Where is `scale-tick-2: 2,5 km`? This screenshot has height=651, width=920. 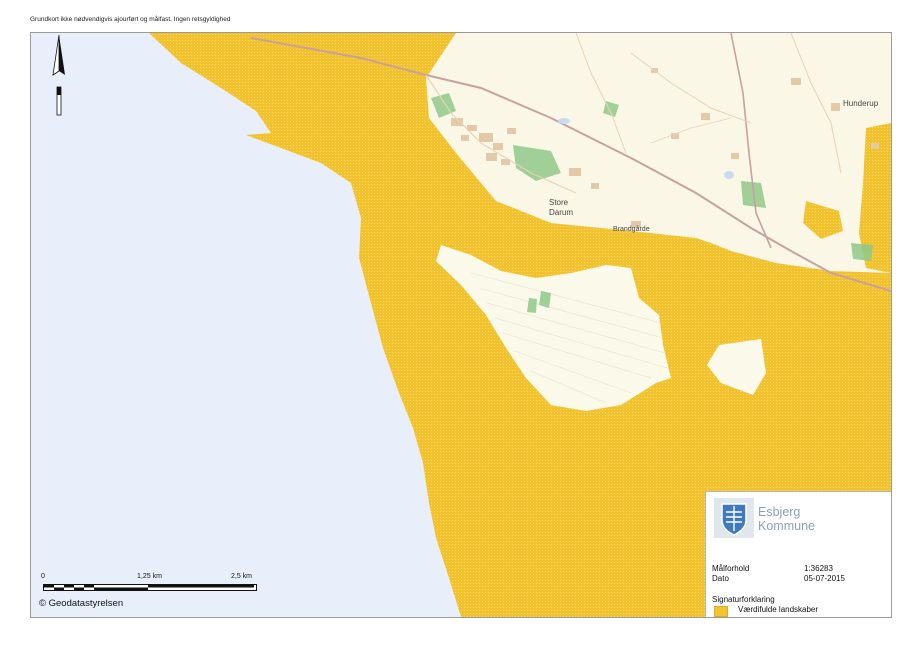 scale-tick-2: 2,5 km is located at coordinates (242, 576).